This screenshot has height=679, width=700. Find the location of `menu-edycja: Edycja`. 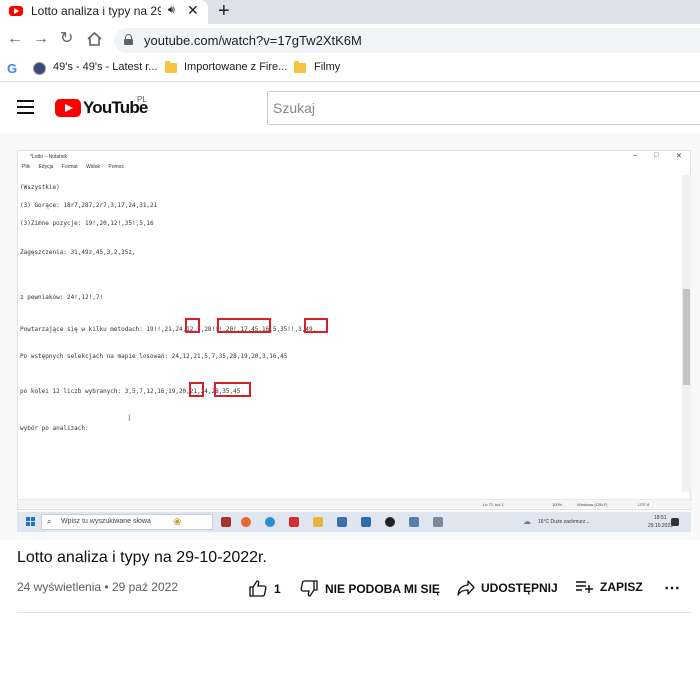

menu-edycja: Edycja is located at coordinates (46, 167).